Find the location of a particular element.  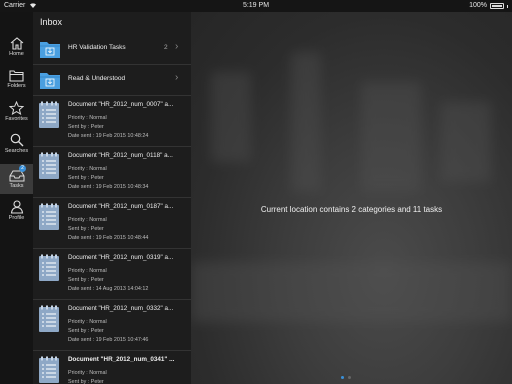

sidebar-item-tasks: 2 Tasks is located at coordinates (16, 179).